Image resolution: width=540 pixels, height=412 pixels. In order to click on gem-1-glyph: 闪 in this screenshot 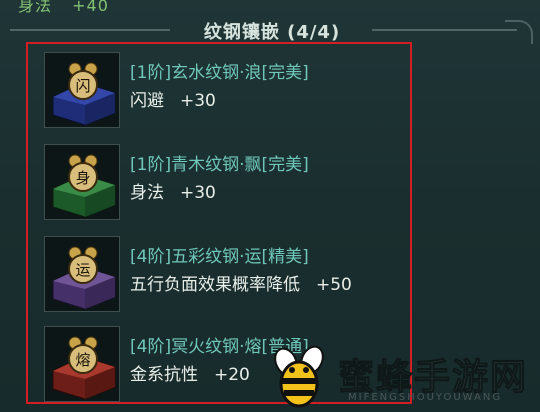, I will do `click(82, 86)`.